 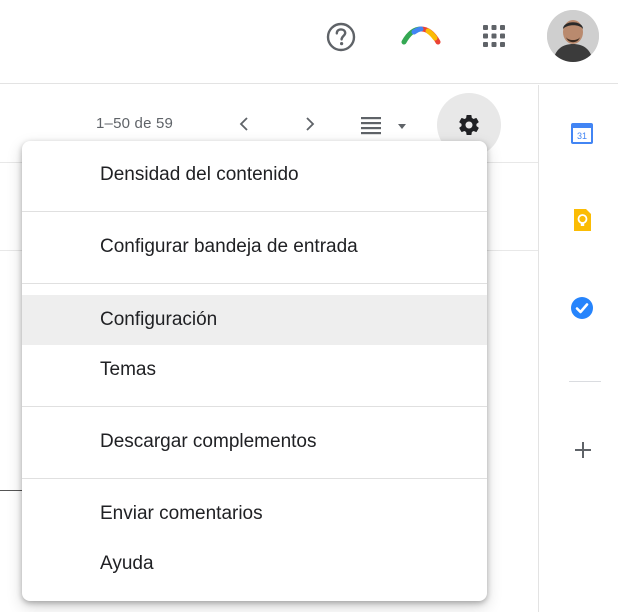 I want to click on menu-item-send-feedback: Enviar comentarios, so click(x=254, y=514).